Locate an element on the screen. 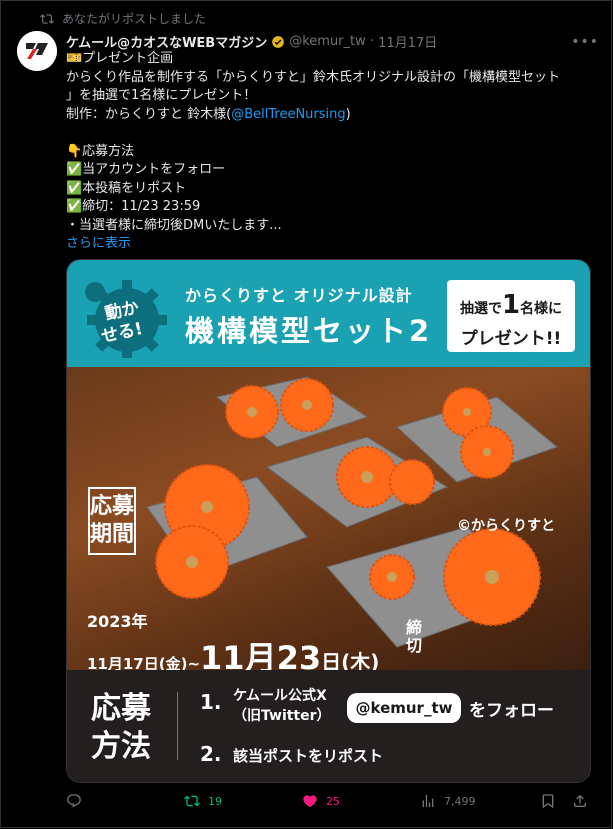 The width and height of the screenshot is (613, 829). date-start: 11月17日(金)~ is located at coordinates (144, 662).